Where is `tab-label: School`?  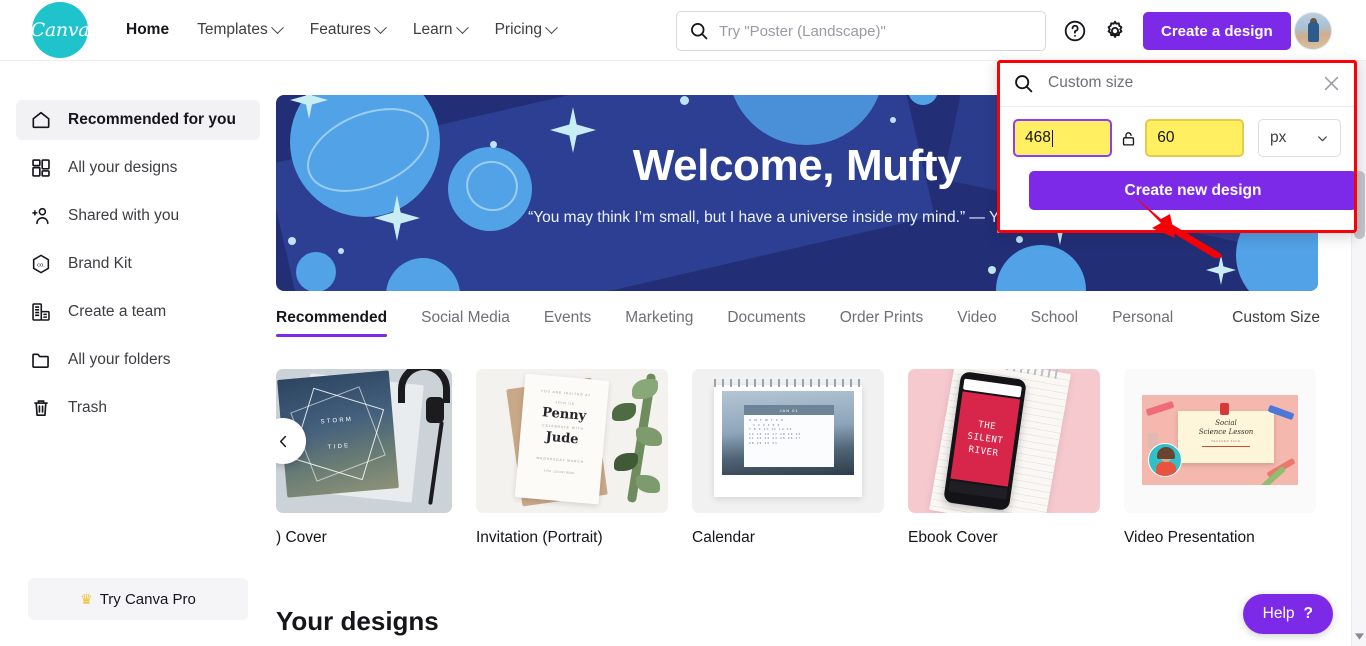
tab-label: School is located at coordinates (1054, 317).